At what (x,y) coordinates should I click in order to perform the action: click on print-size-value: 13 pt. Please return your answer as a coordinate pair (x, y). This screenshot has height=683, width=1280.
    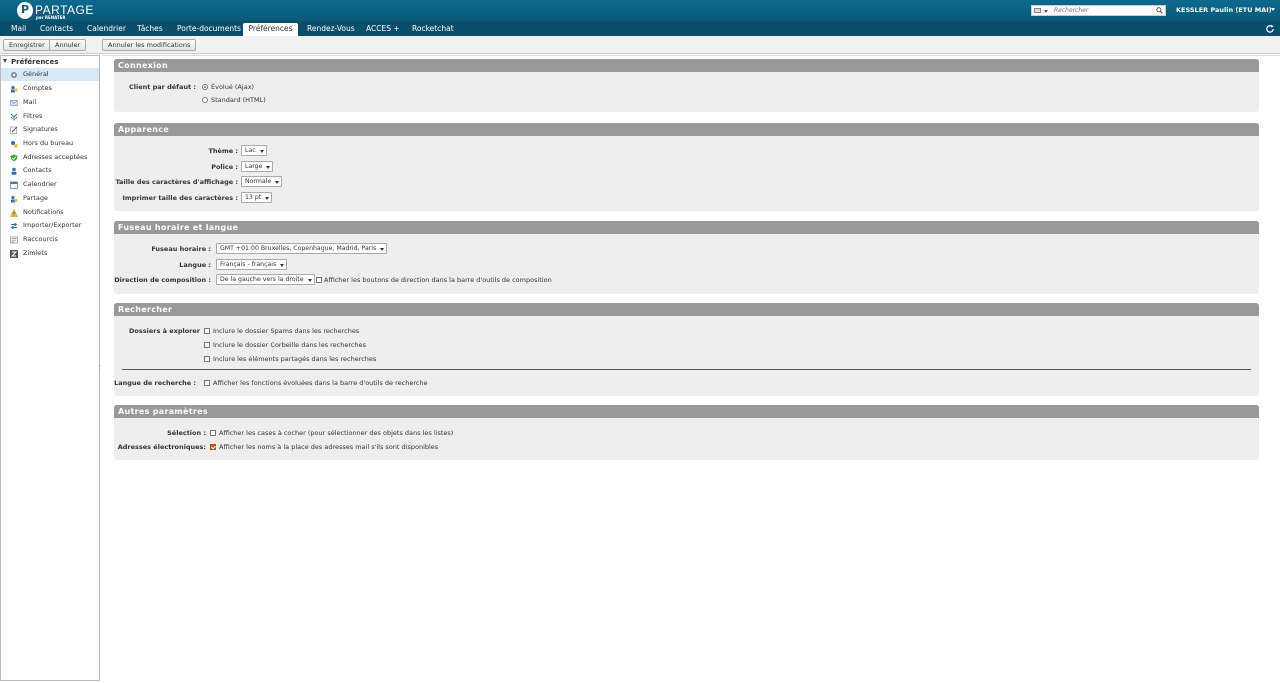
    Looking at the image, I should click on (253, 197).